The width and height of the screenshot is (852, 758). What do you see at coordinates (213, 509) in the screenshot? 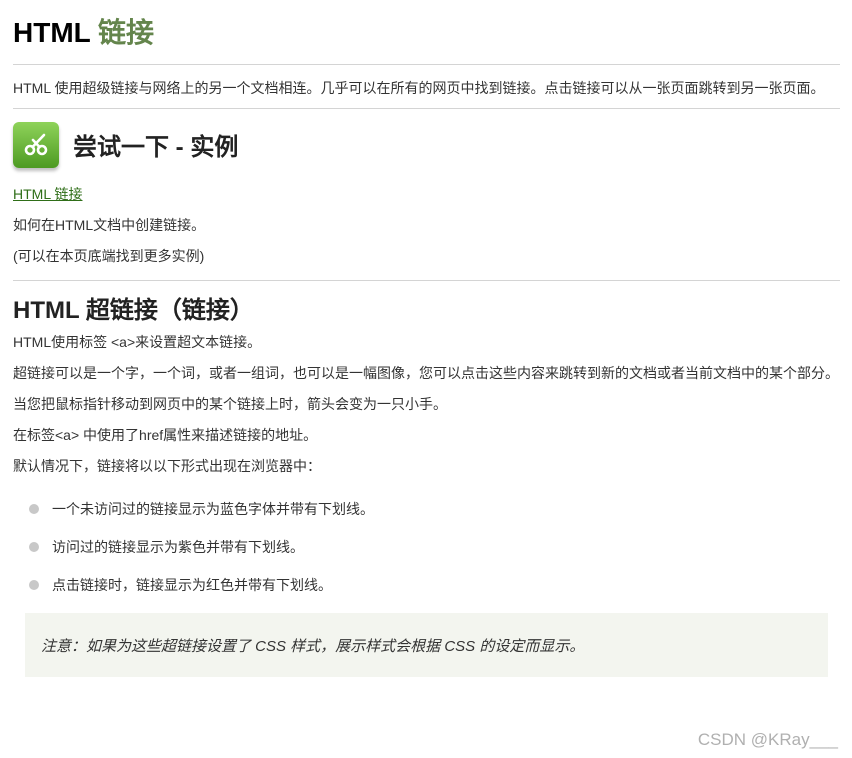
I see `list-item-text: 一个未访问过的链接显示为蓝色字体并带有下划线。` at bounding box center [213, 509].